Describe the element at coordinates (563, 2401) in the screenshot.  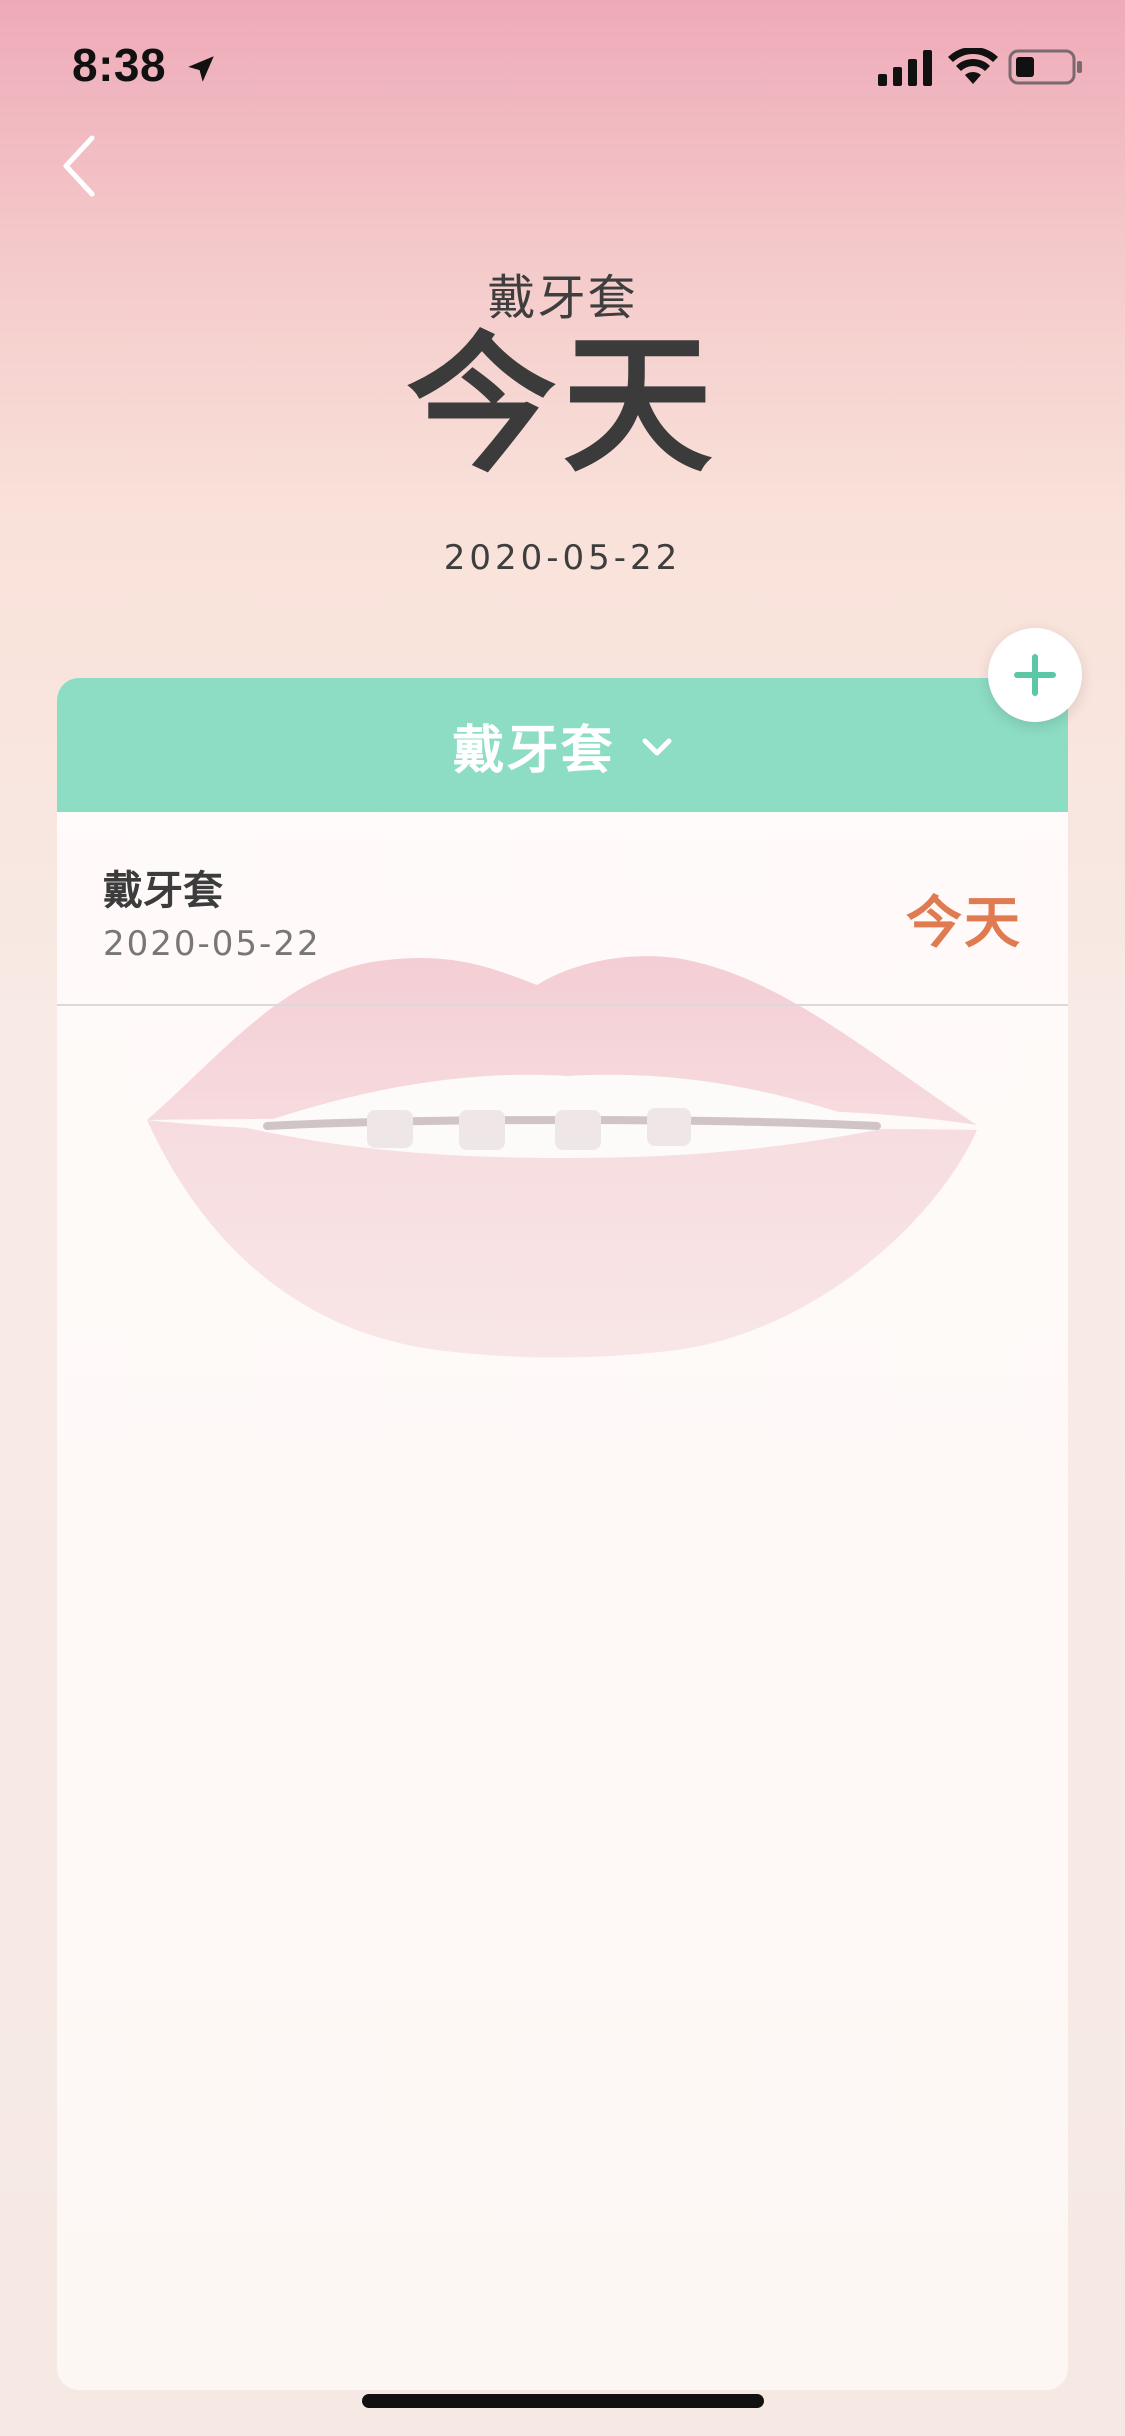
I see `home-indicator` at that location.